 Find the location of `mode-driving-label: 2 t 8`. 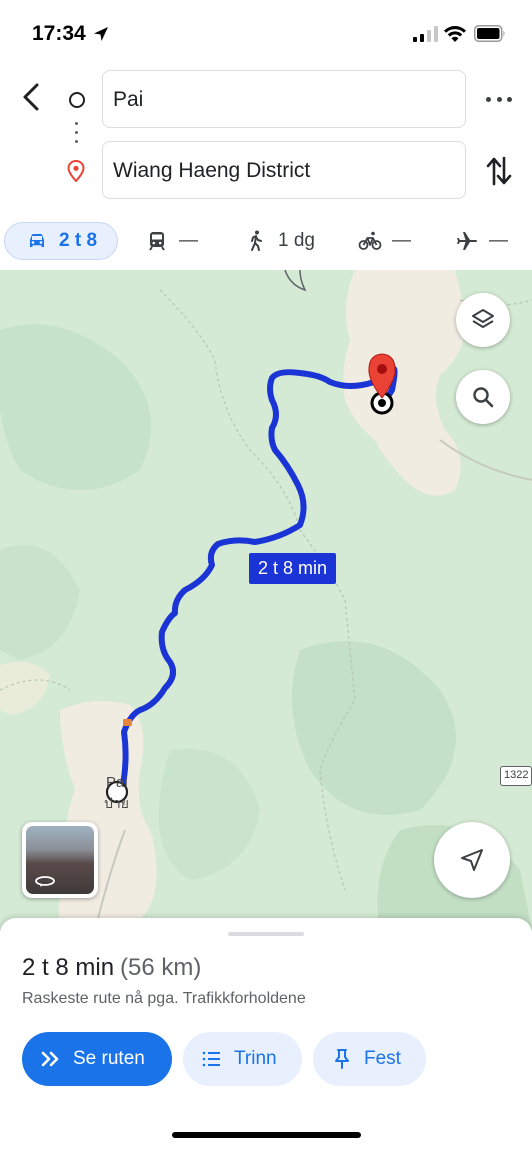

mode-driving-label: 2 t 8 is located at coordinates (78, 240).